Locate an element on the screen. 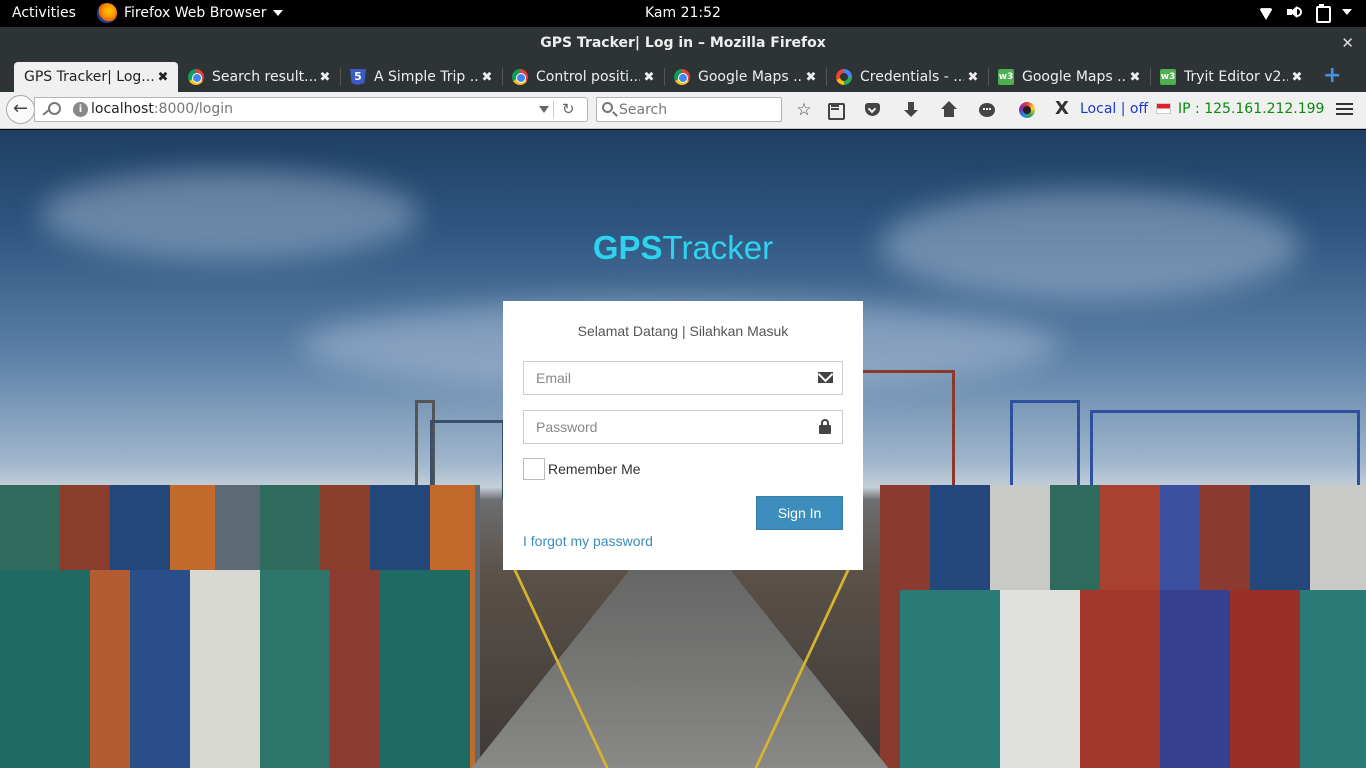 Image resolution: width=1366 pixels, height=768 pixels. brand-light: Tracker is located at coordinates (718, 247).